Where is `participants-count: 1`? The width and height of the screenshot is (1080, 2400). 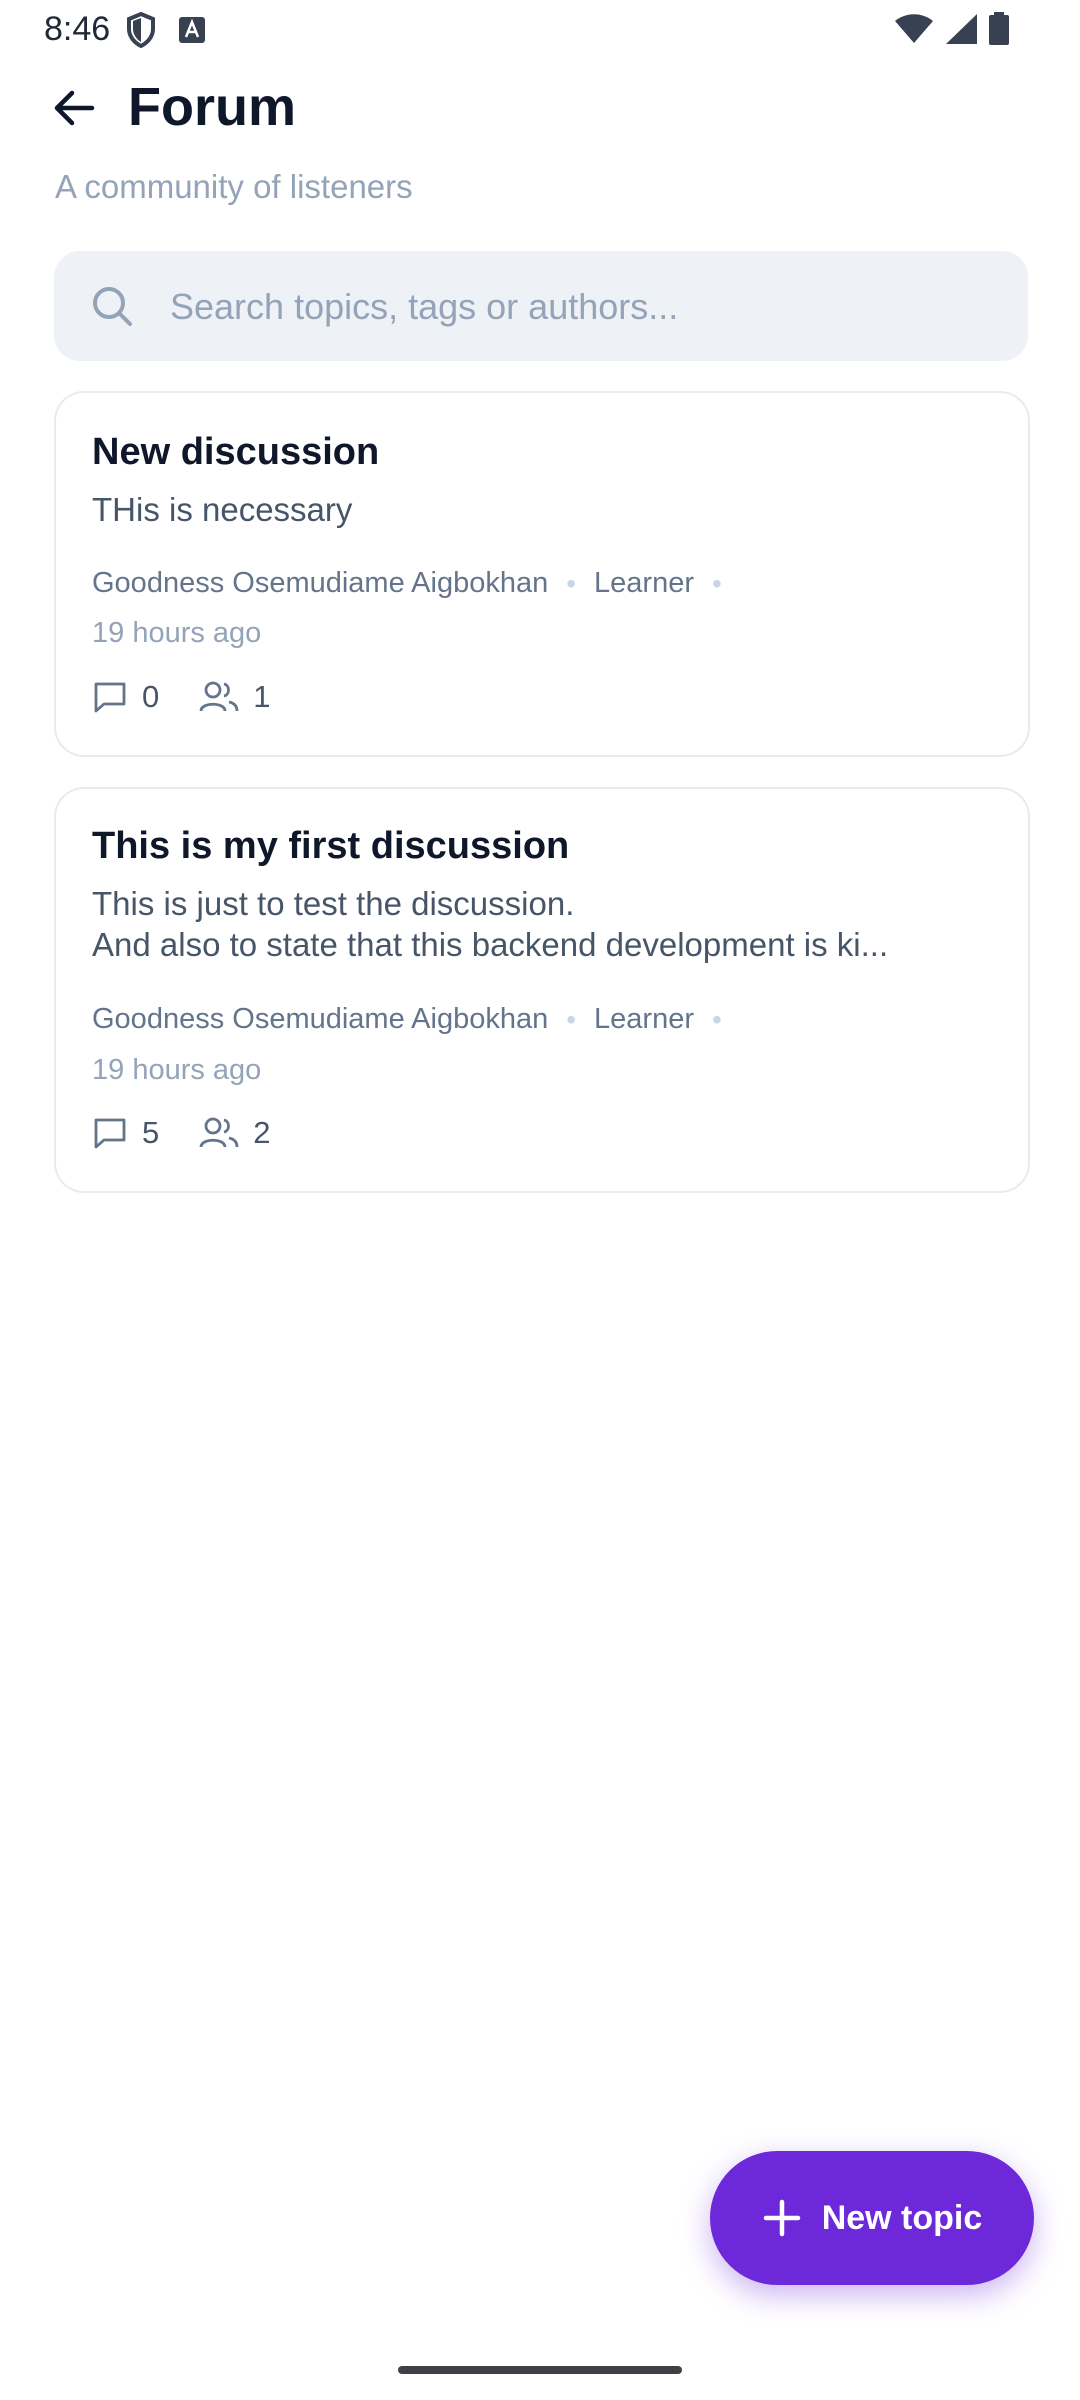 participants-count: 1 is located at coordinates (262, 696).